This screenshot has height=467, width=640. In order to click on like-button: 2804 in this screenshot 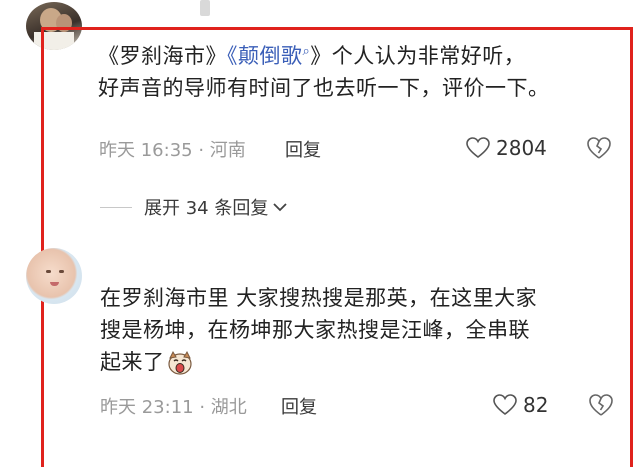, I will do `click(506, 148)`.